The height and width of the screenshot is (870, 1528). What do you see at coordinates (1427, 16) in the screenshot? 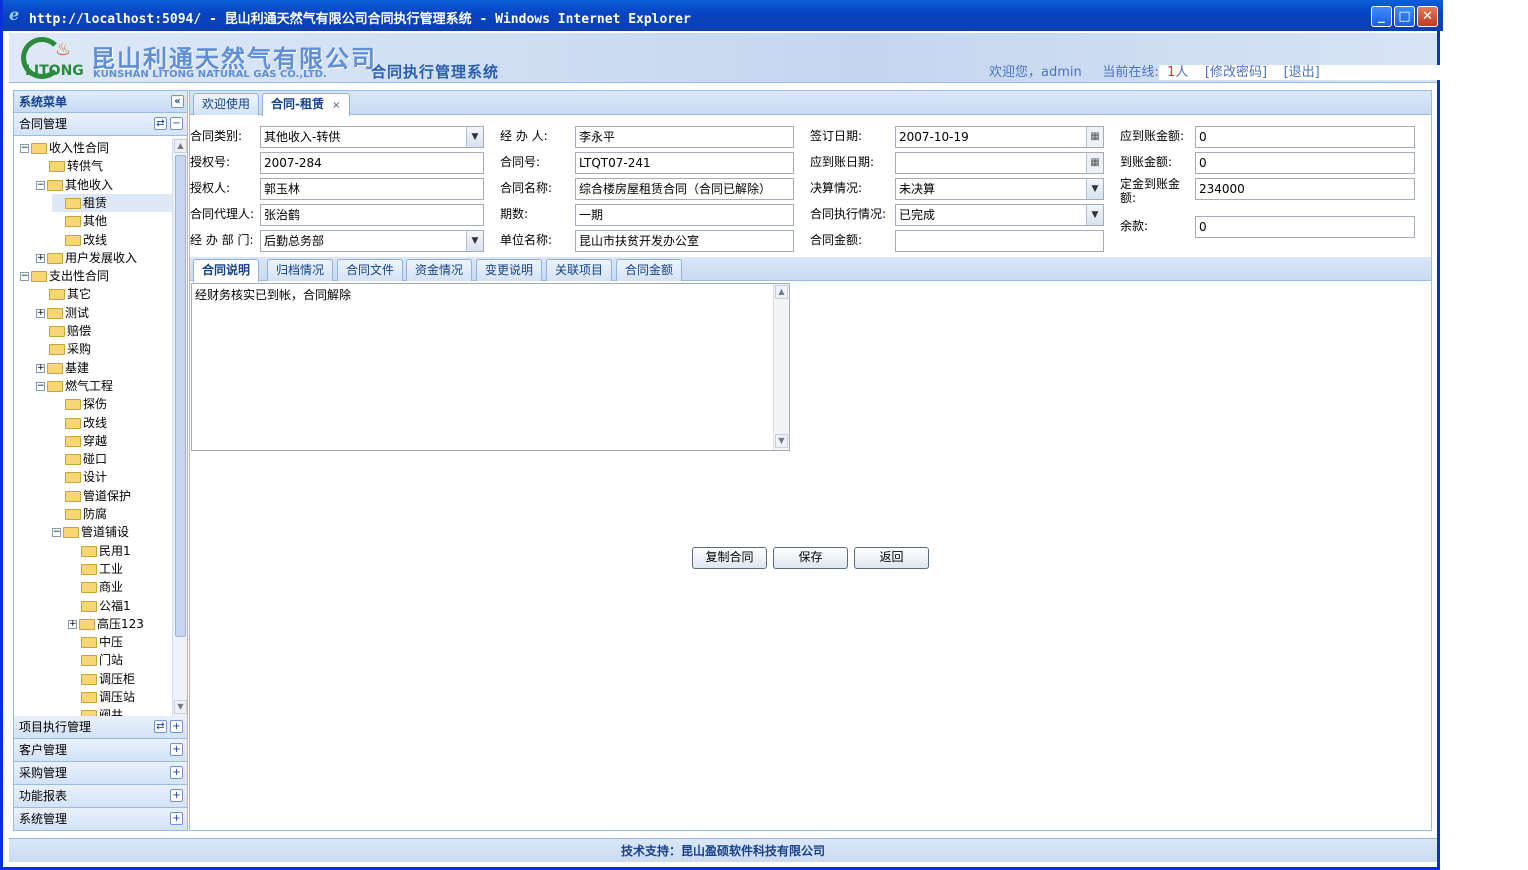
I see `close-window-button: ✕` at bounding box center [1427, 16].